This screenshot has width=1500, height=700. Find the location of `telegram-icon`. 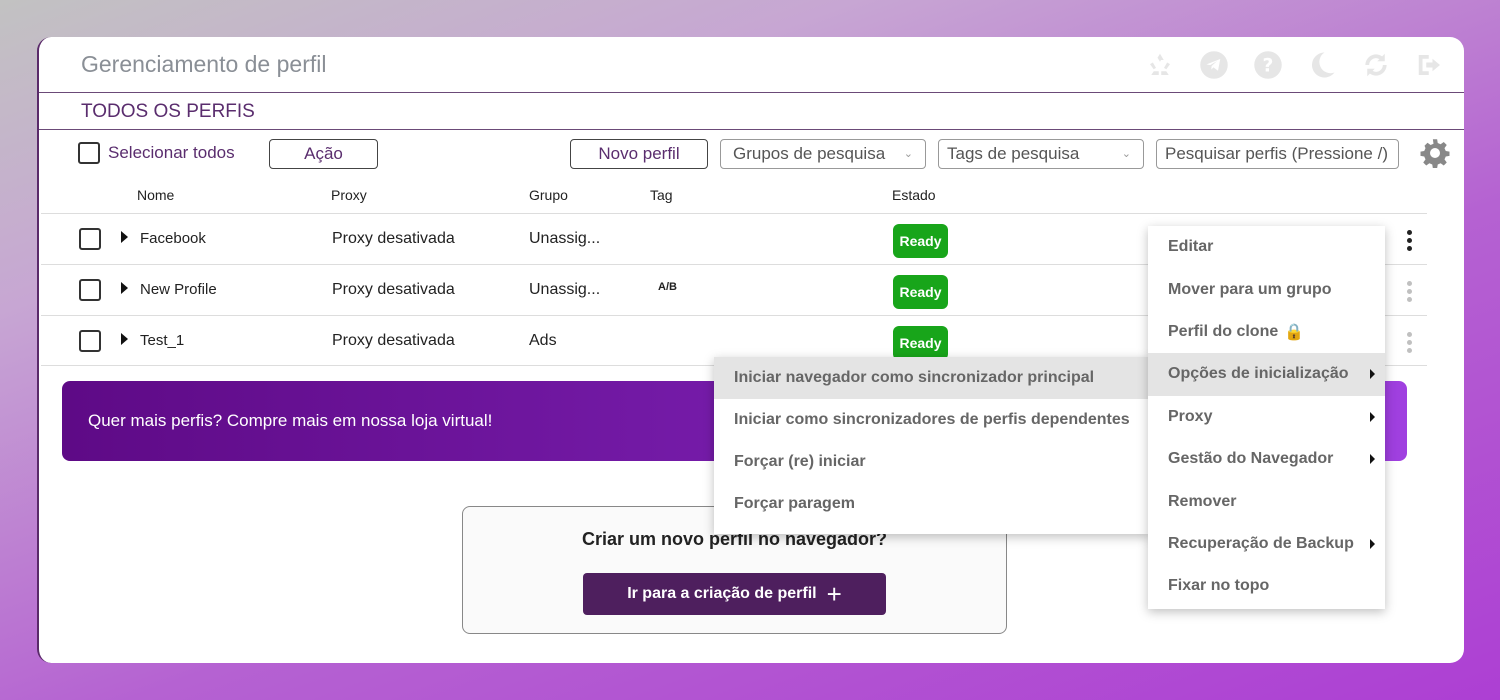

telegram-icon is located at coordinates (1214, 65).